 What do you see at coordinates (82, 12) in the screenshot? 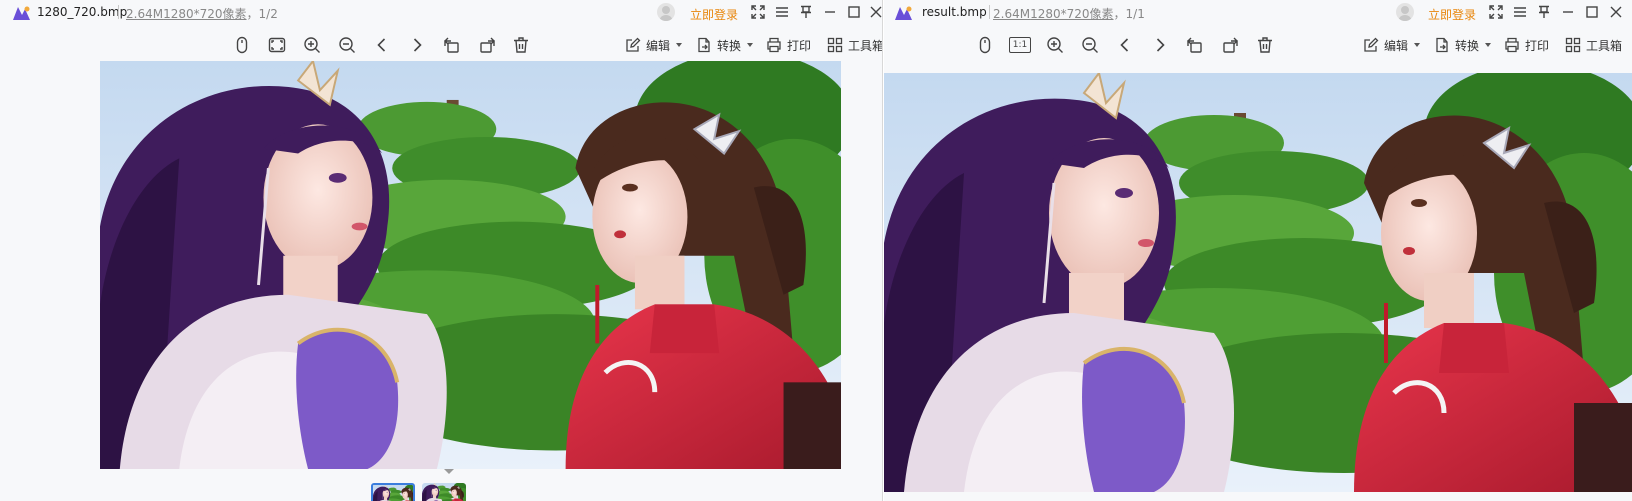
I see `file-name: 1280_720.bmp` at bounding box center [82, 12].